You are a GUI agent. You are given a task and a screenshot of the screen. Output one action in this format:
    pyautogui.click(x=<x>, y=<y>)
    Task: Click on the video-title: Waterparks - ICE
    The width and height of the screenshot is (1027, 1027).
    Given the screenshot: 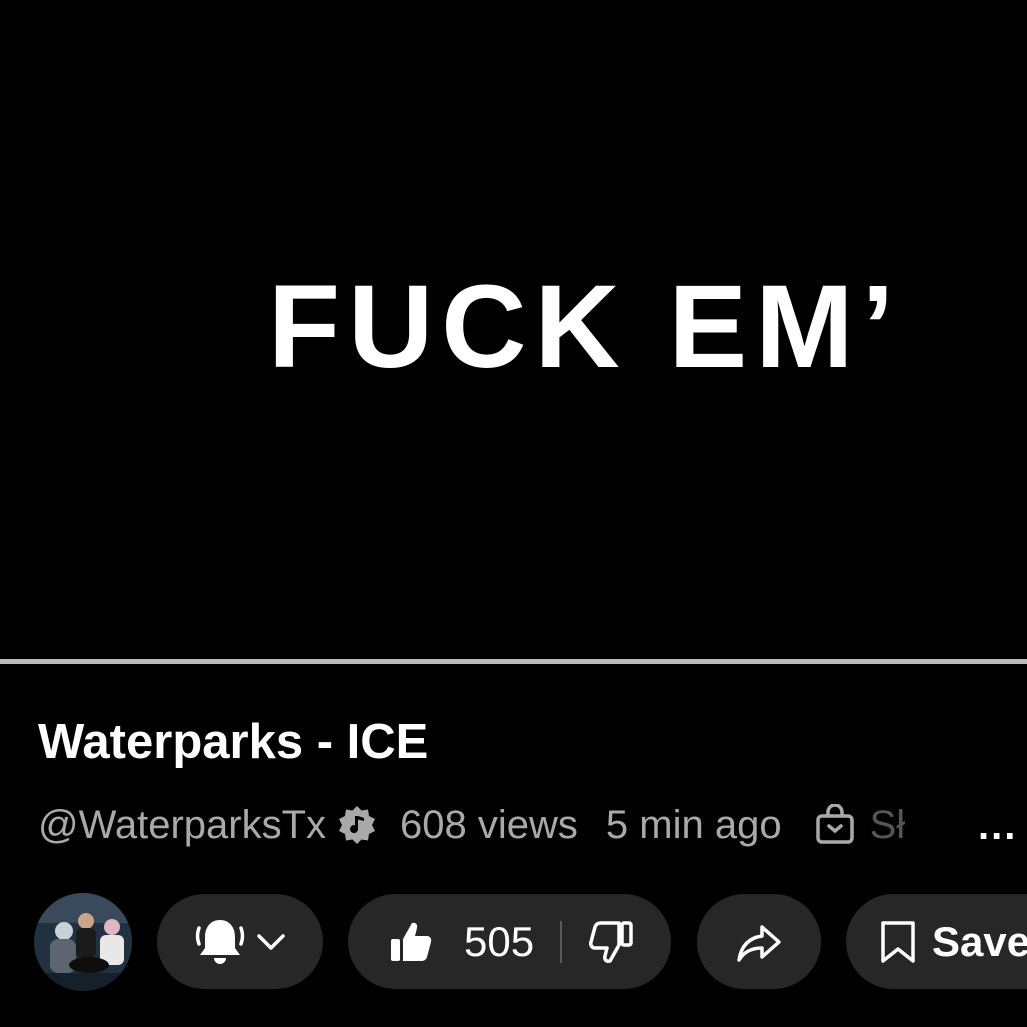 What is the action you would take?
    pyautogui.click(x=233, y=742)
    